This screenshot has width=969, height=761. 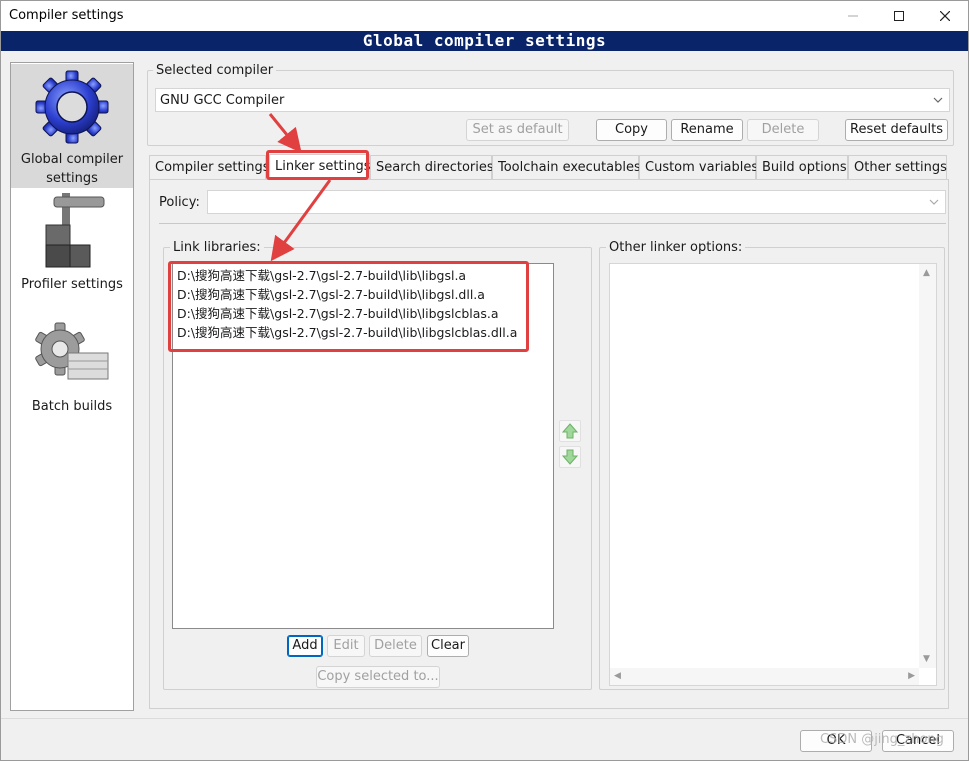 What do you see at coordinates (66, 15) in the screenshot?
I see `window-title: Compiler settings` at bounding box center [66, 15].